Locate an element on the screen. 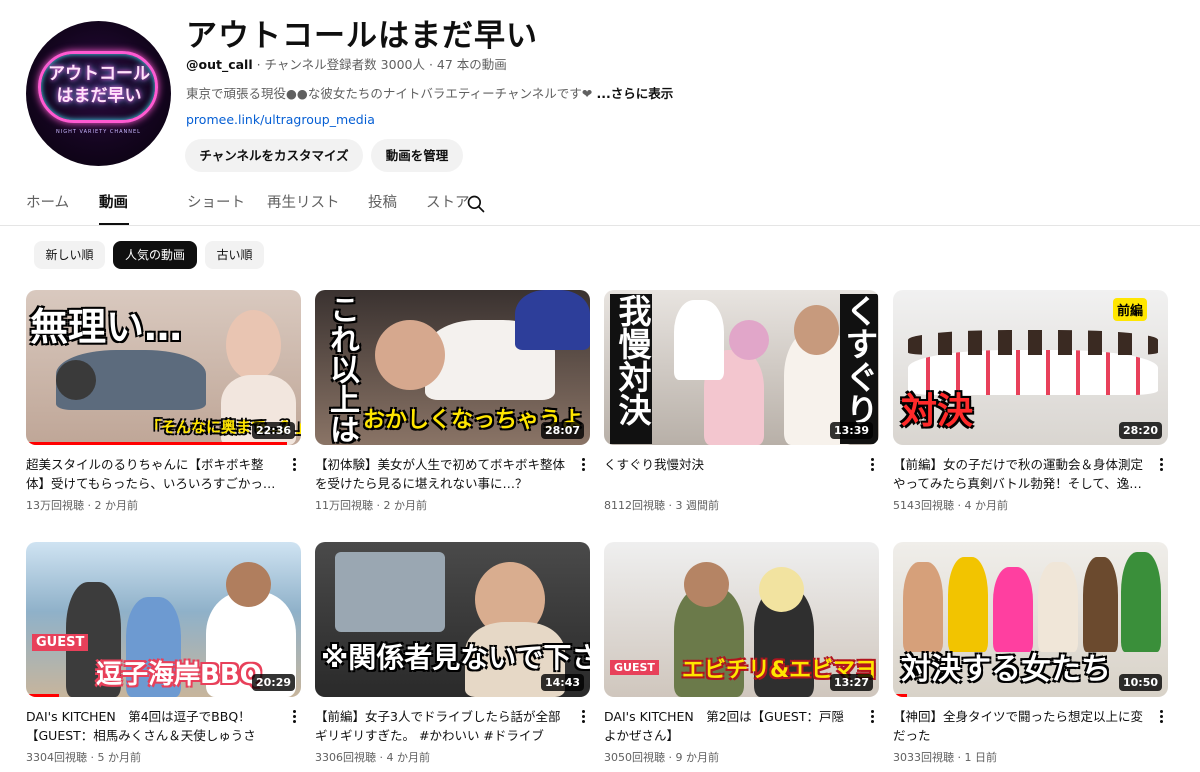  thumbnail-caption: 我慢対決 is located at coordinates (631, 369).